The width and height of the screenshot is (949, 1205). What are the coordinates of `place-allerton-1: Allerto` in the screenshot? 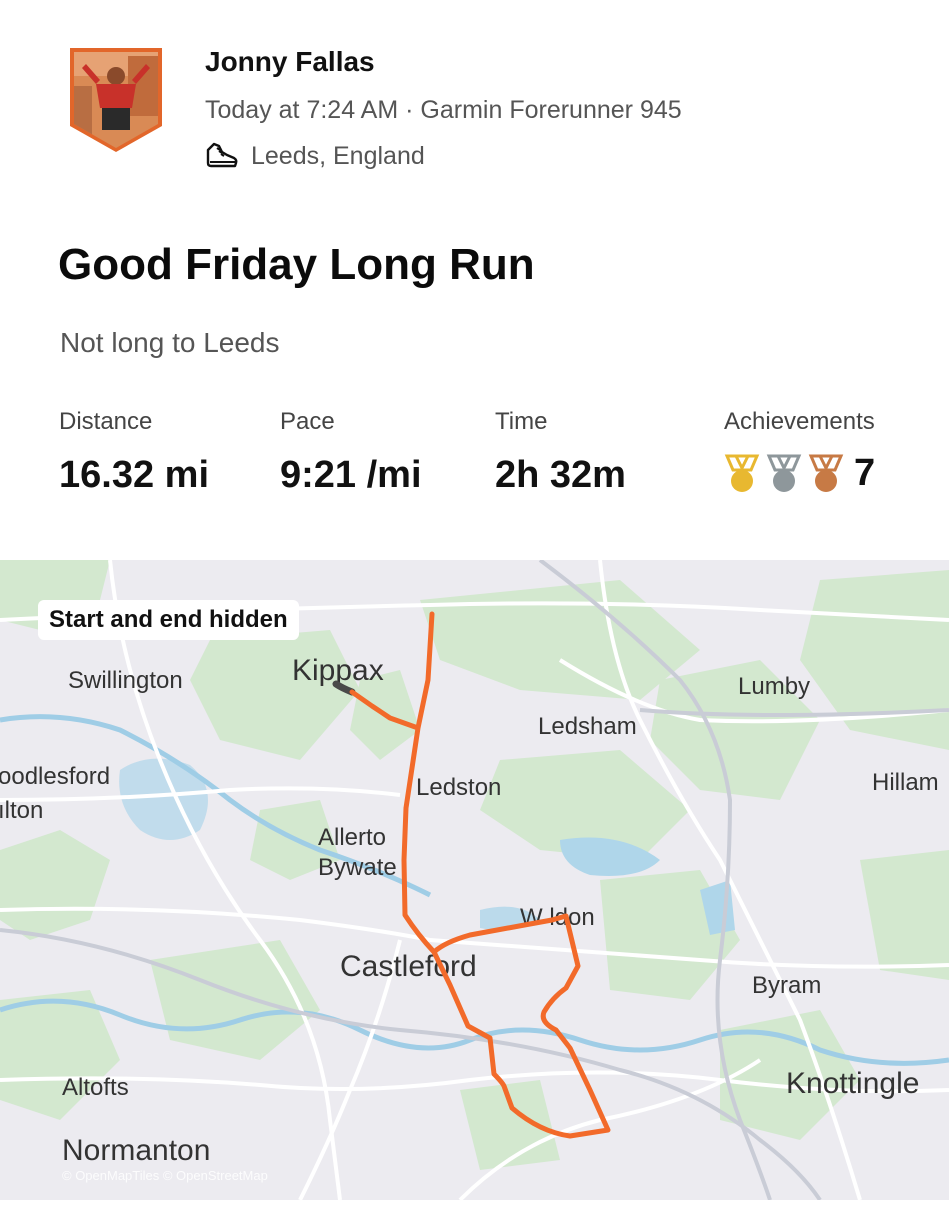 It's located at (352, 837).